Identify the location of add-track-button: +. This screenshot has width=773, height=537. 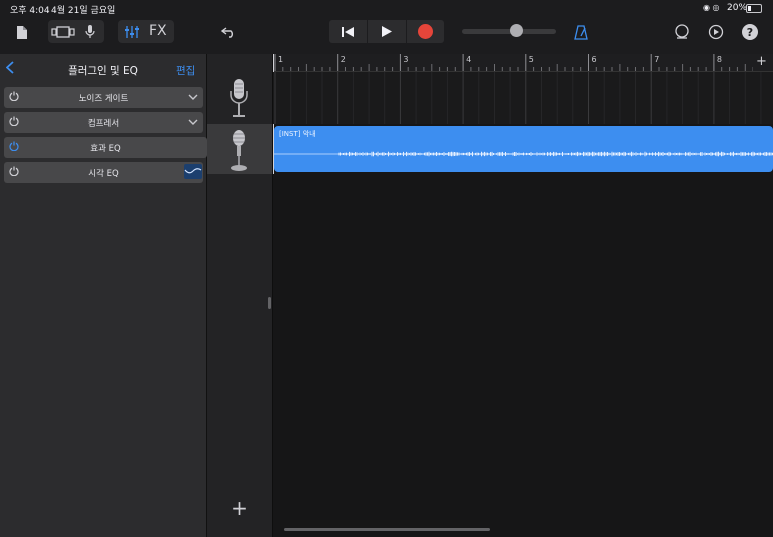
(239, 508).